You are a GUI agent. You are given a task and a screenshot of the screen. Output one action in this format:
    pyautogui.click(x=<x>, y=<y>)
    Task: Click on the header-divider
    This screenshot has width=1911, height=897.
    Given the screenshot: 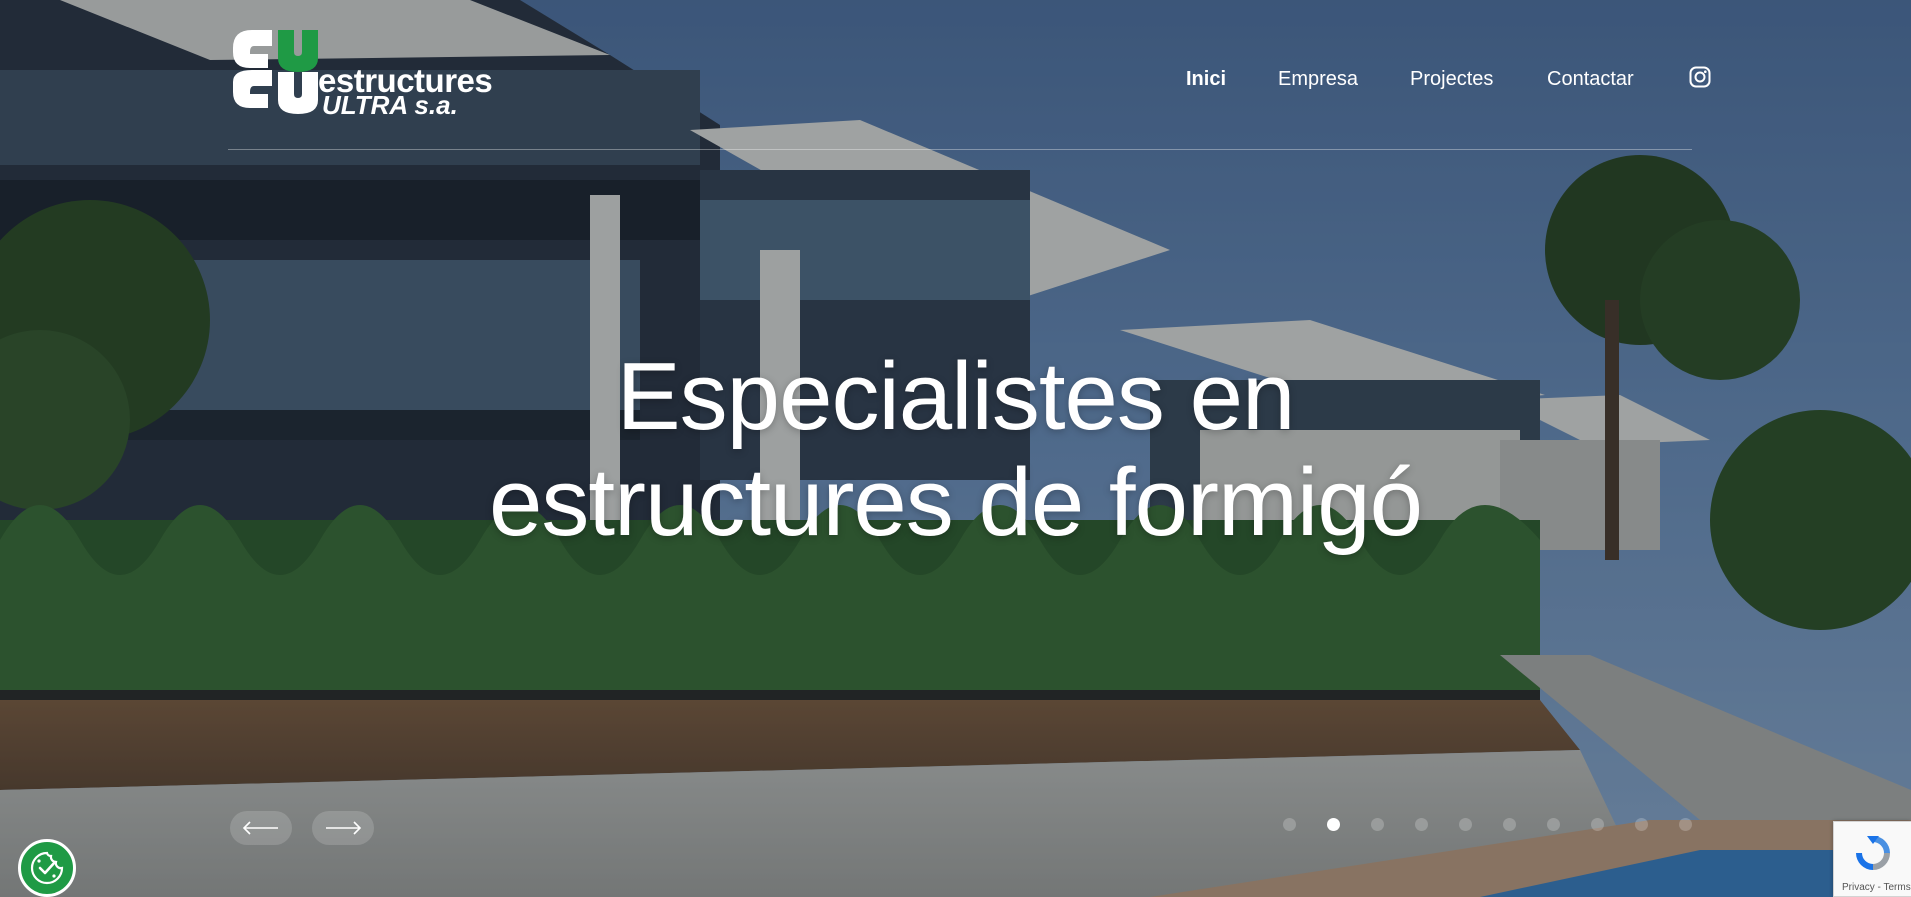 What is the action you would take?
    pyautogui.click(x=960, y=149)
    